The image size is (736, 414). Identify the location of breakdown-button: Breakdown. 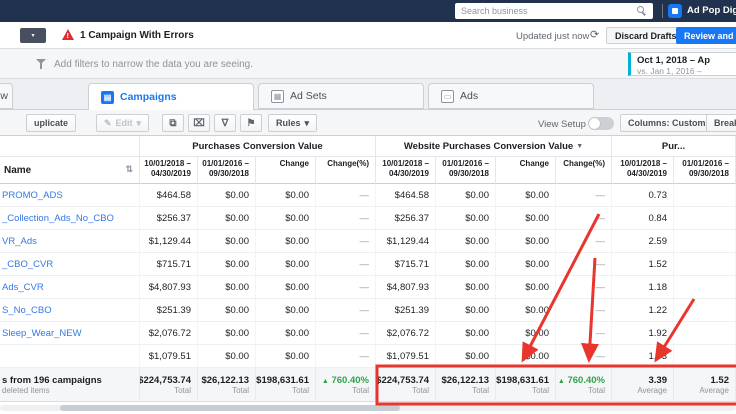
(721, 123).